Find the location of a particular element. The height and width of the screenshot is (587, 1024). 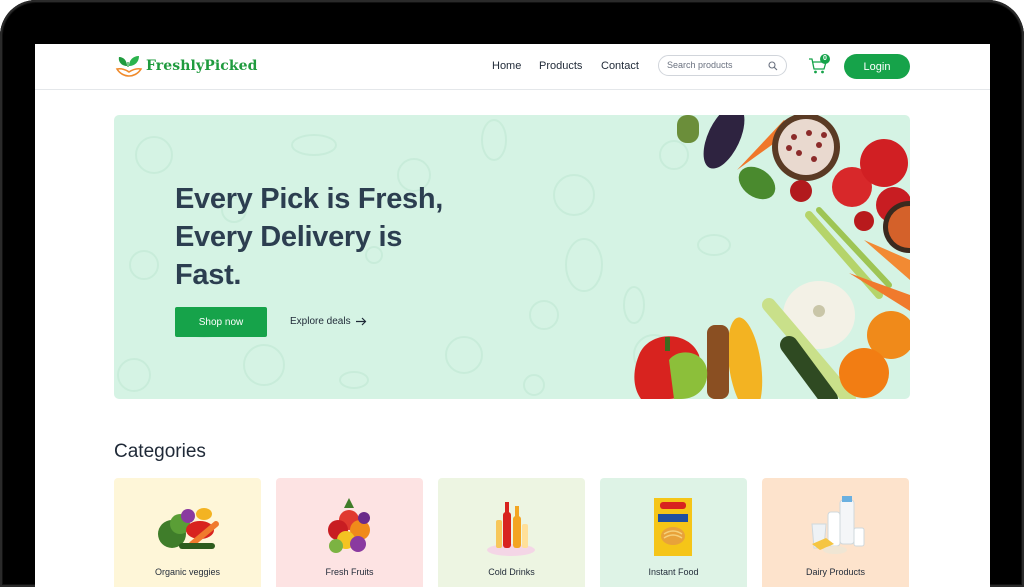

category-card-organic-veggies: Organic veggies is located at coordinates (187, 532).